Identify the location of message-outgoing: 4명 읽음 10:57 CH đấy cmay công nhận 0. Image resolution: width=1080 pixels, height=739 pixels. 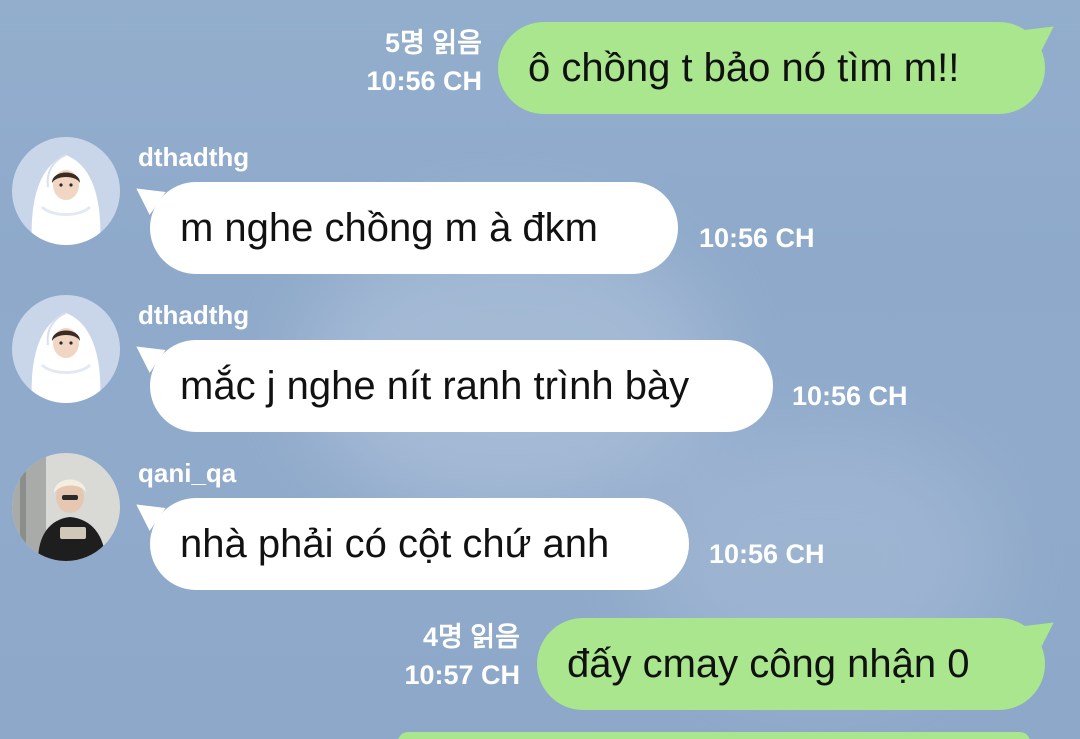
(540, 660).